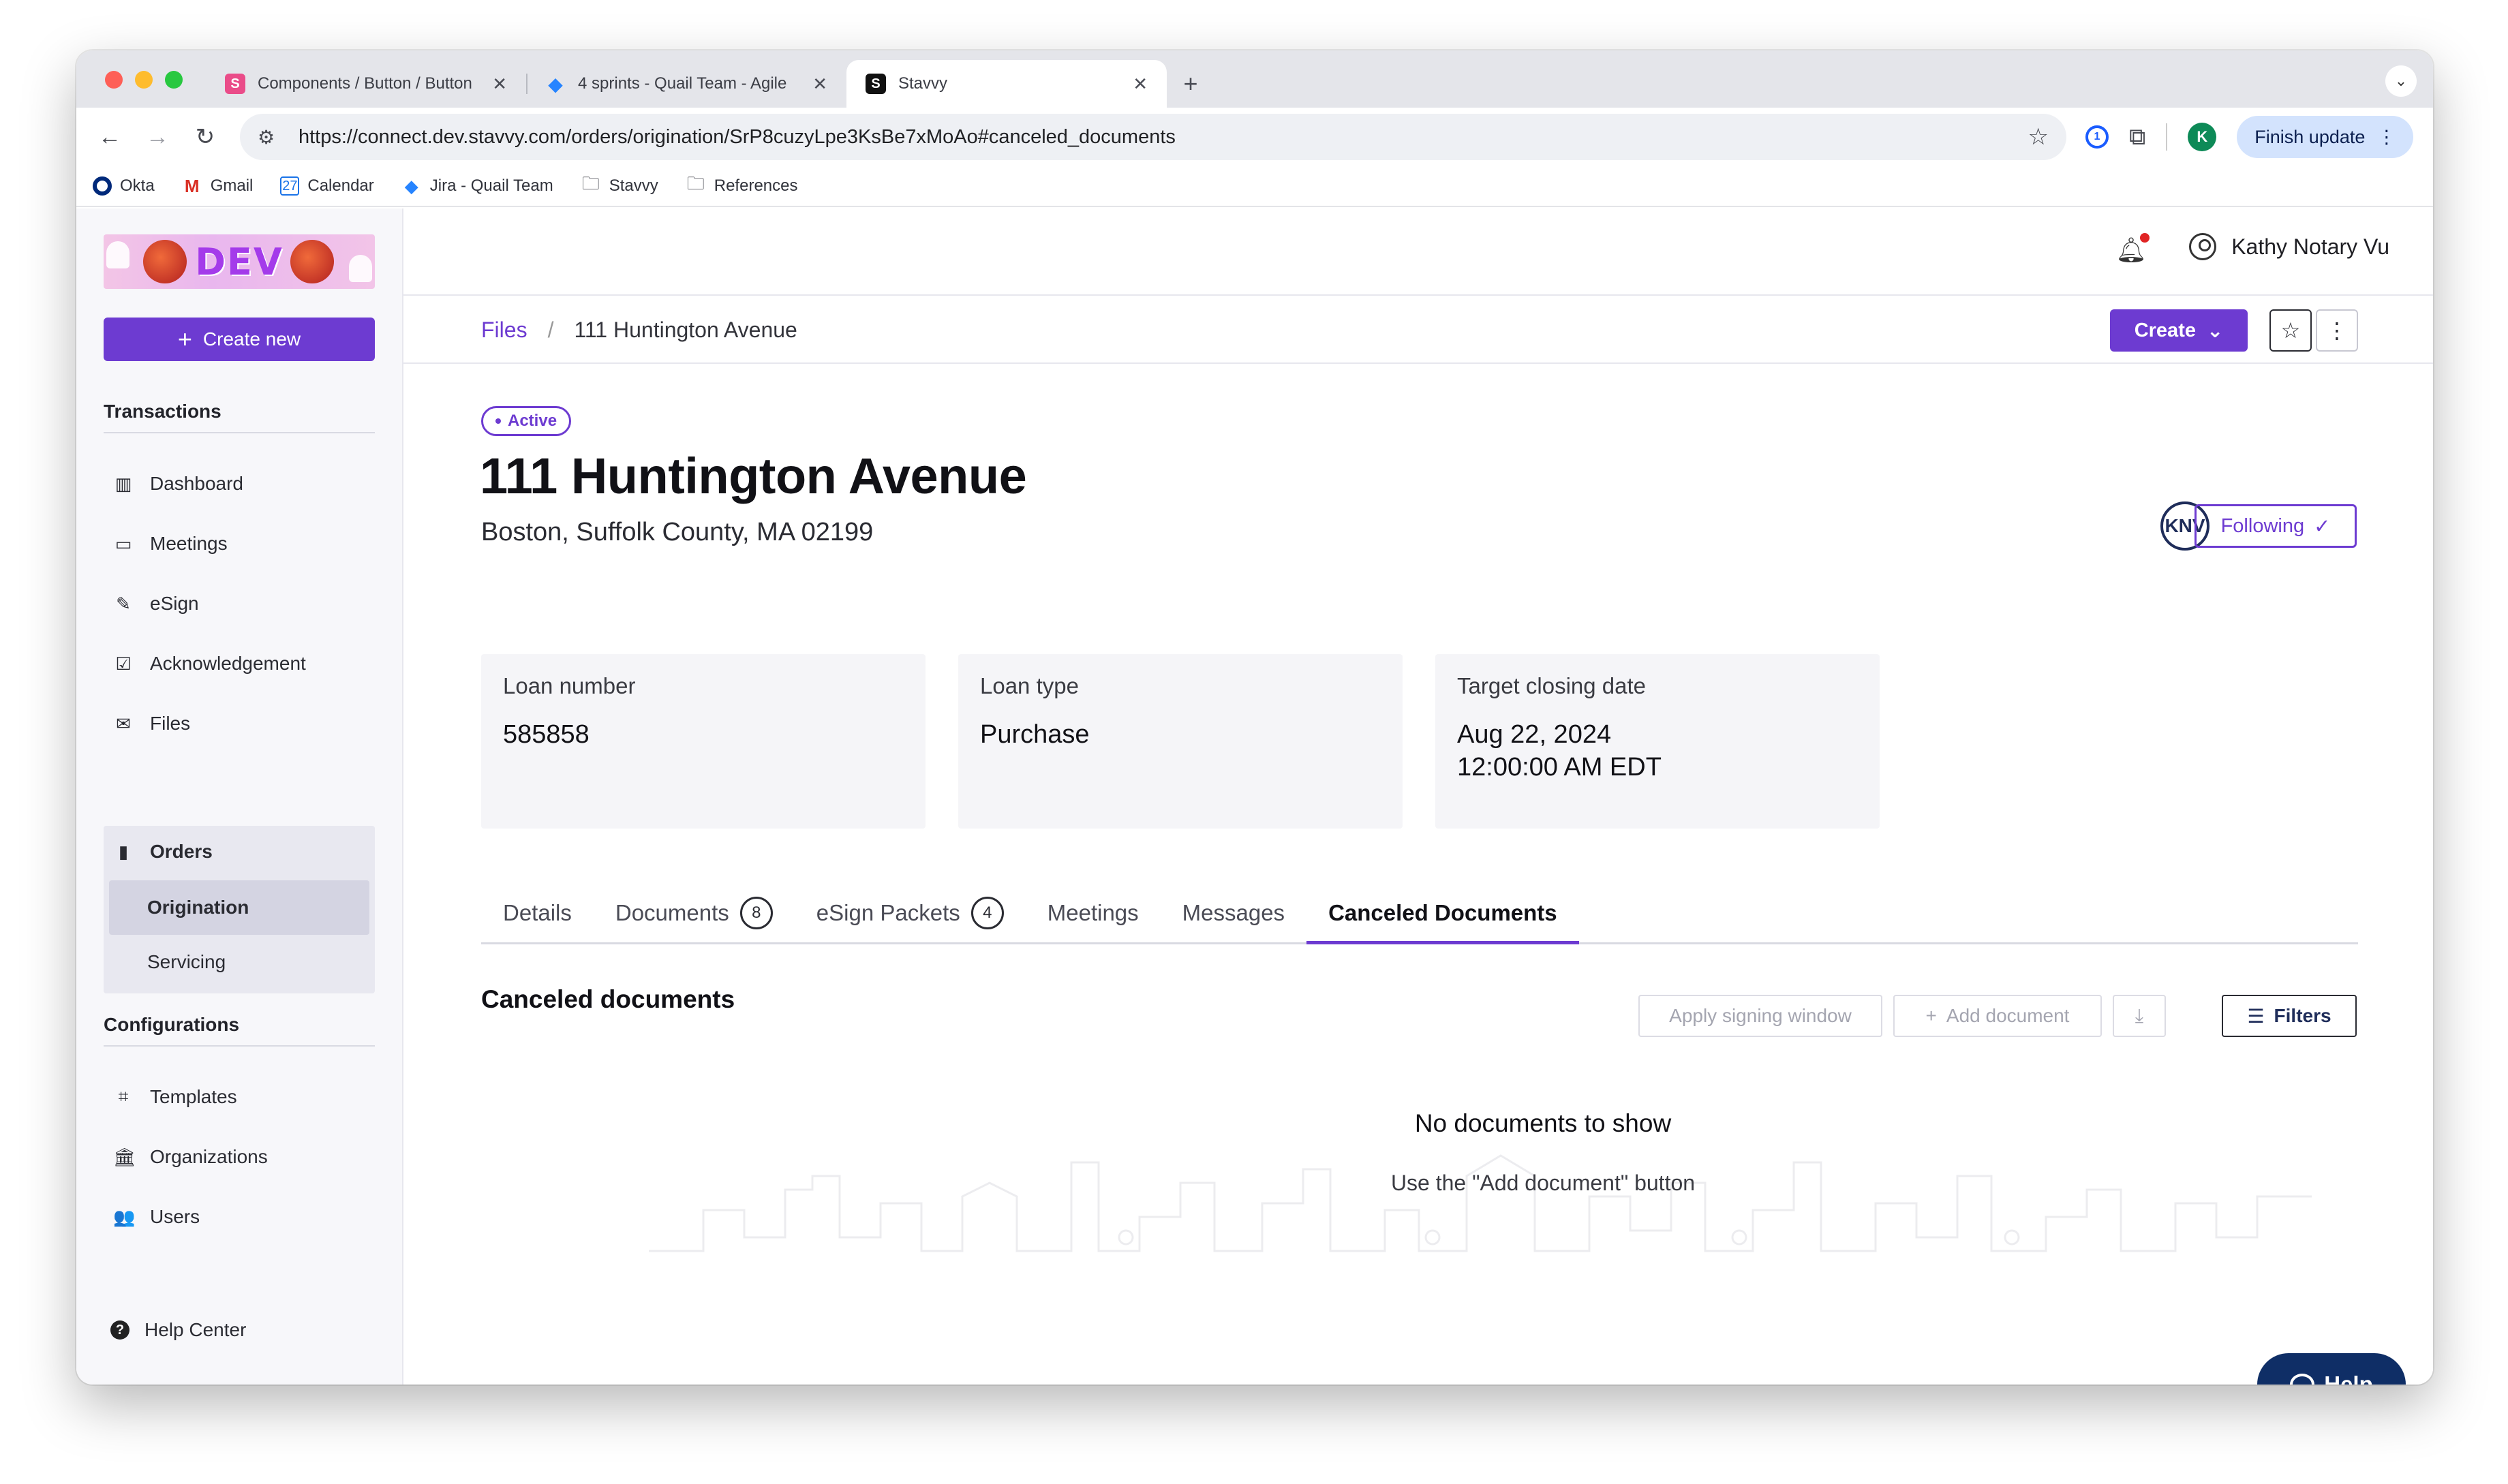 This screenshot has height=1484, width=2508. I want to click on download-icon: ⤓, so click(2139, 1015).